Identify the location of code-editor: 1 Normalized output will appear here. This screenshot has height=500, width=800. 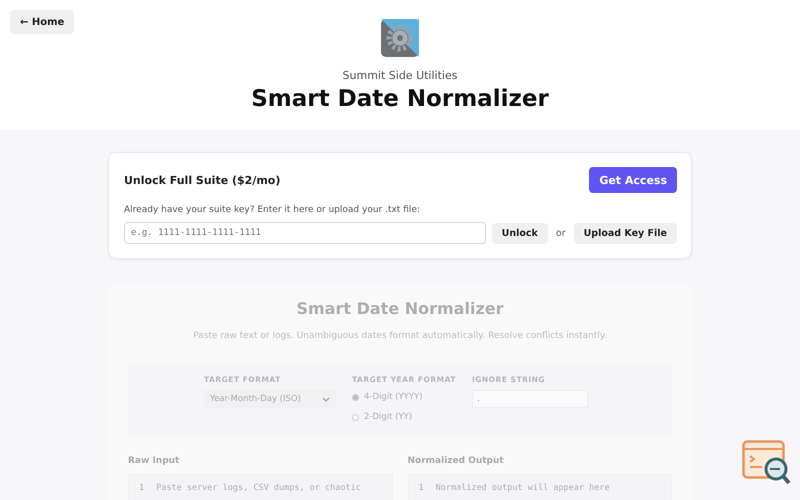
(540, 487).